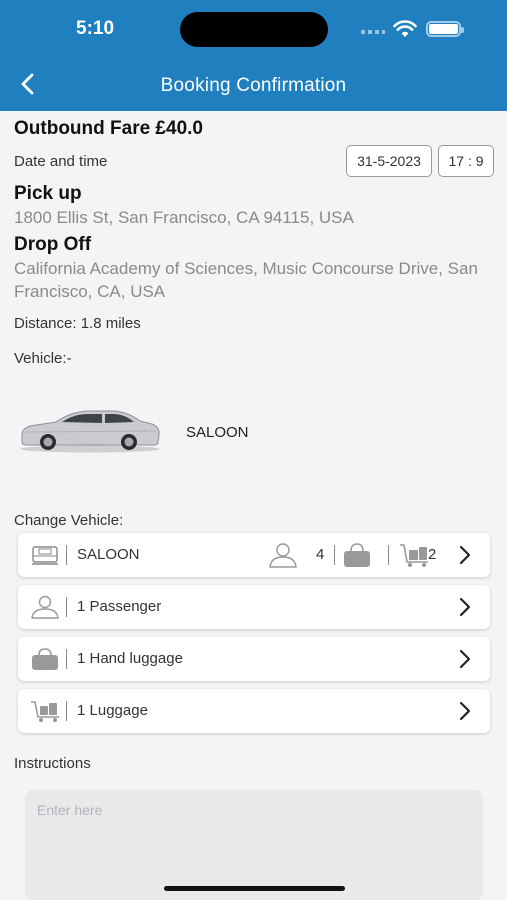 Image resolution: width=507 pixels, height=900 pixels. Describe the element at coordinates (445, 29) in the screenshot. I see `battery-icon` at that location.